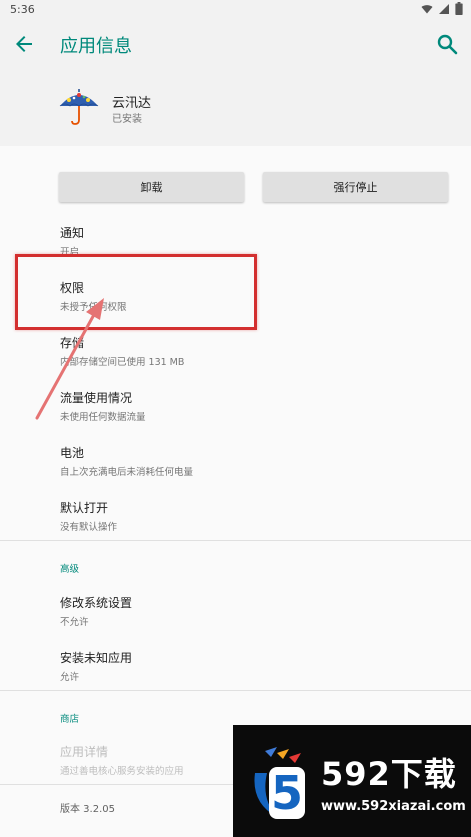 Image resolution: width=471 pixels, height=837 pixels. I want to click on modify-system-settings-item: 修改系统设置 不允许, so click(96, 611).